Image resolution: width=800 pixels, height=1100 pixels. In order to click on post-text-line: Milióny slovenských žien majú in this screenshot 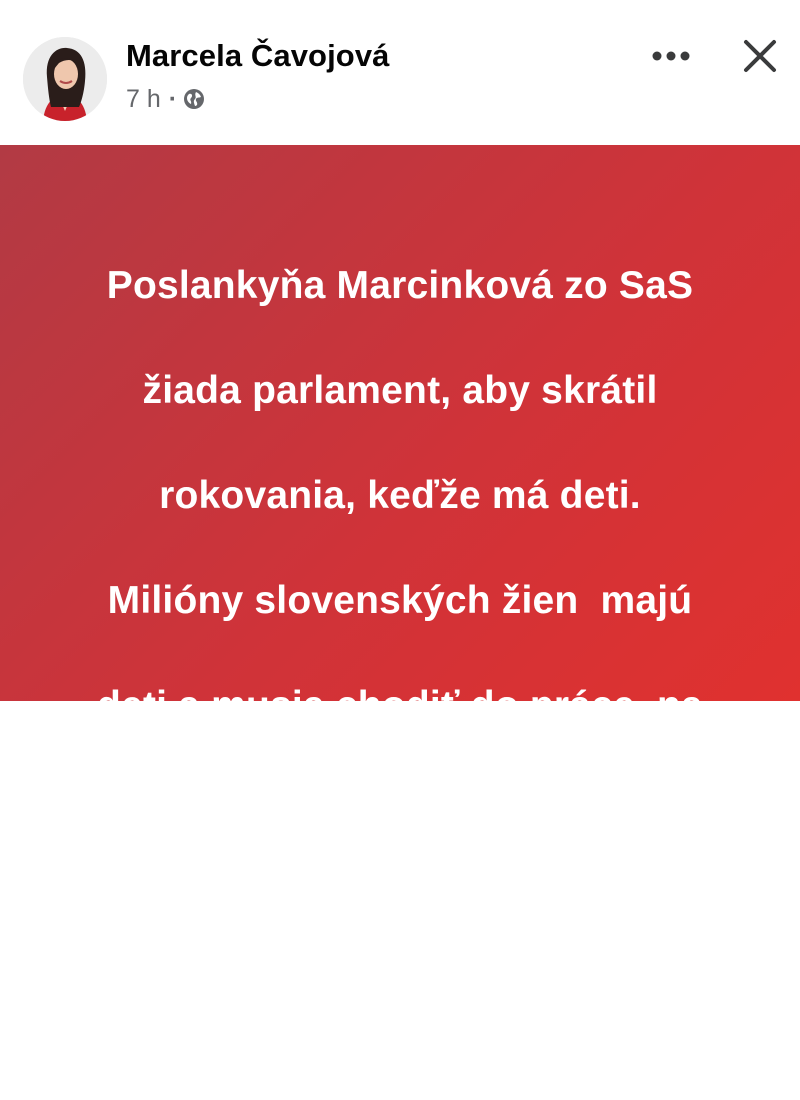, I will do `click(400, 600)`.